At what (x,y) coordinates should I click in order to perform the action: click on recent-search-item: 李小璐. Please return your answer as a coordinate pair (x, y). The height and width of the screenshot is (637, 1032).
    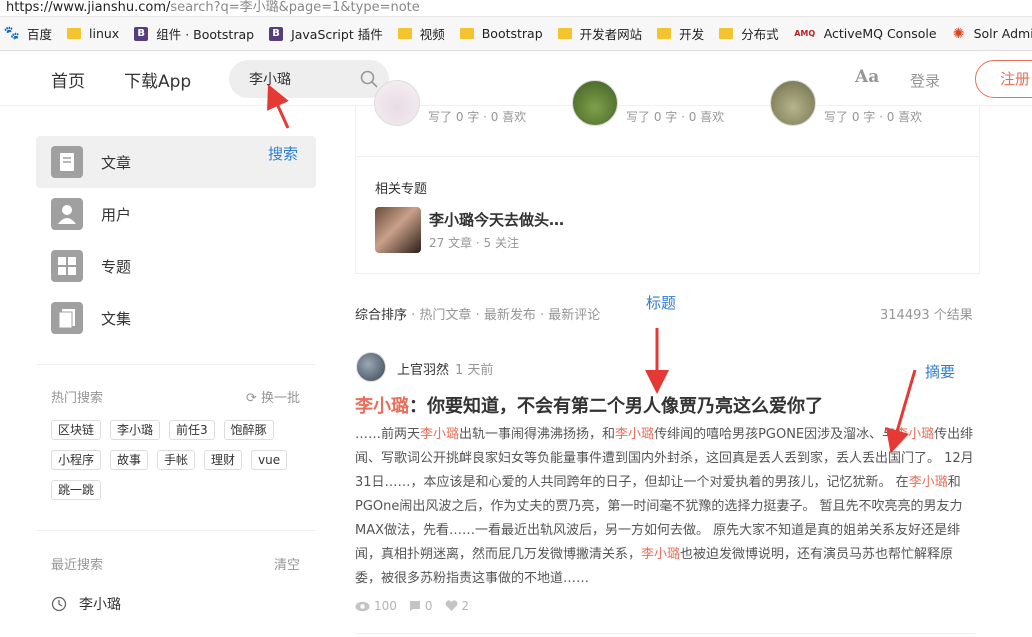
    Looking at the image, I should click on (86, 604).